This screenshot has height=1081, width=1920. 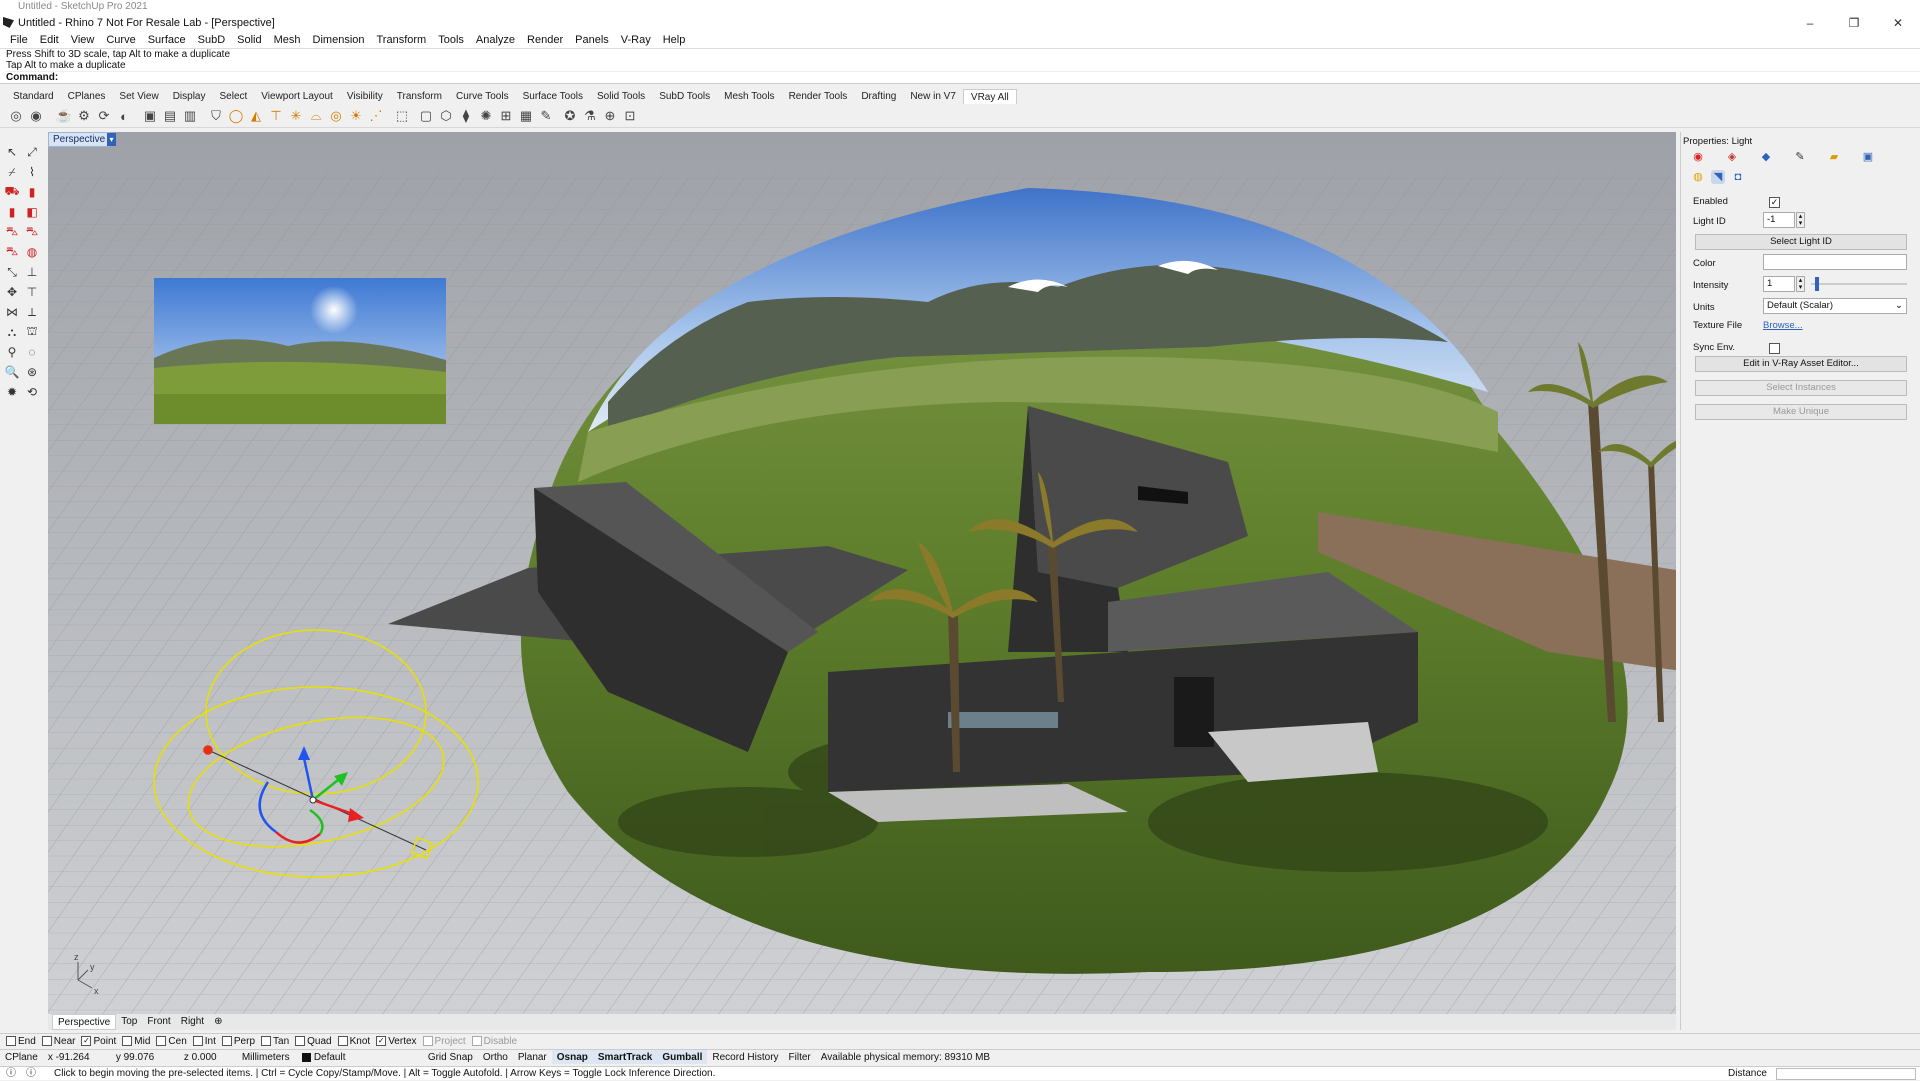 I want to click on units-select: Default (Scalar) ⌄, so click(x=1835, y=306).